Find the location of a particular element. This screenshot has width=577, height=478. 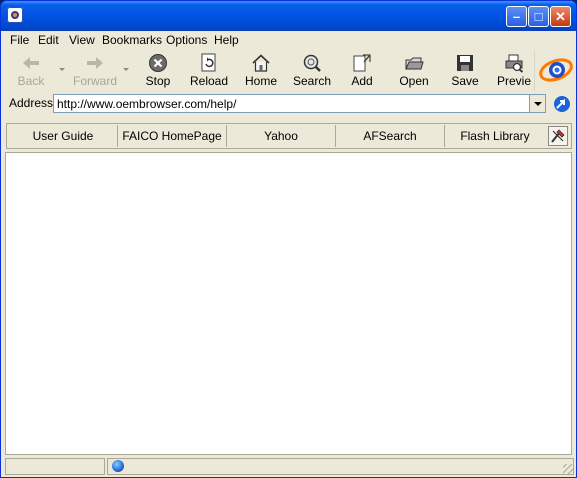

links-settings-icon is located at coordinates (558, 136).